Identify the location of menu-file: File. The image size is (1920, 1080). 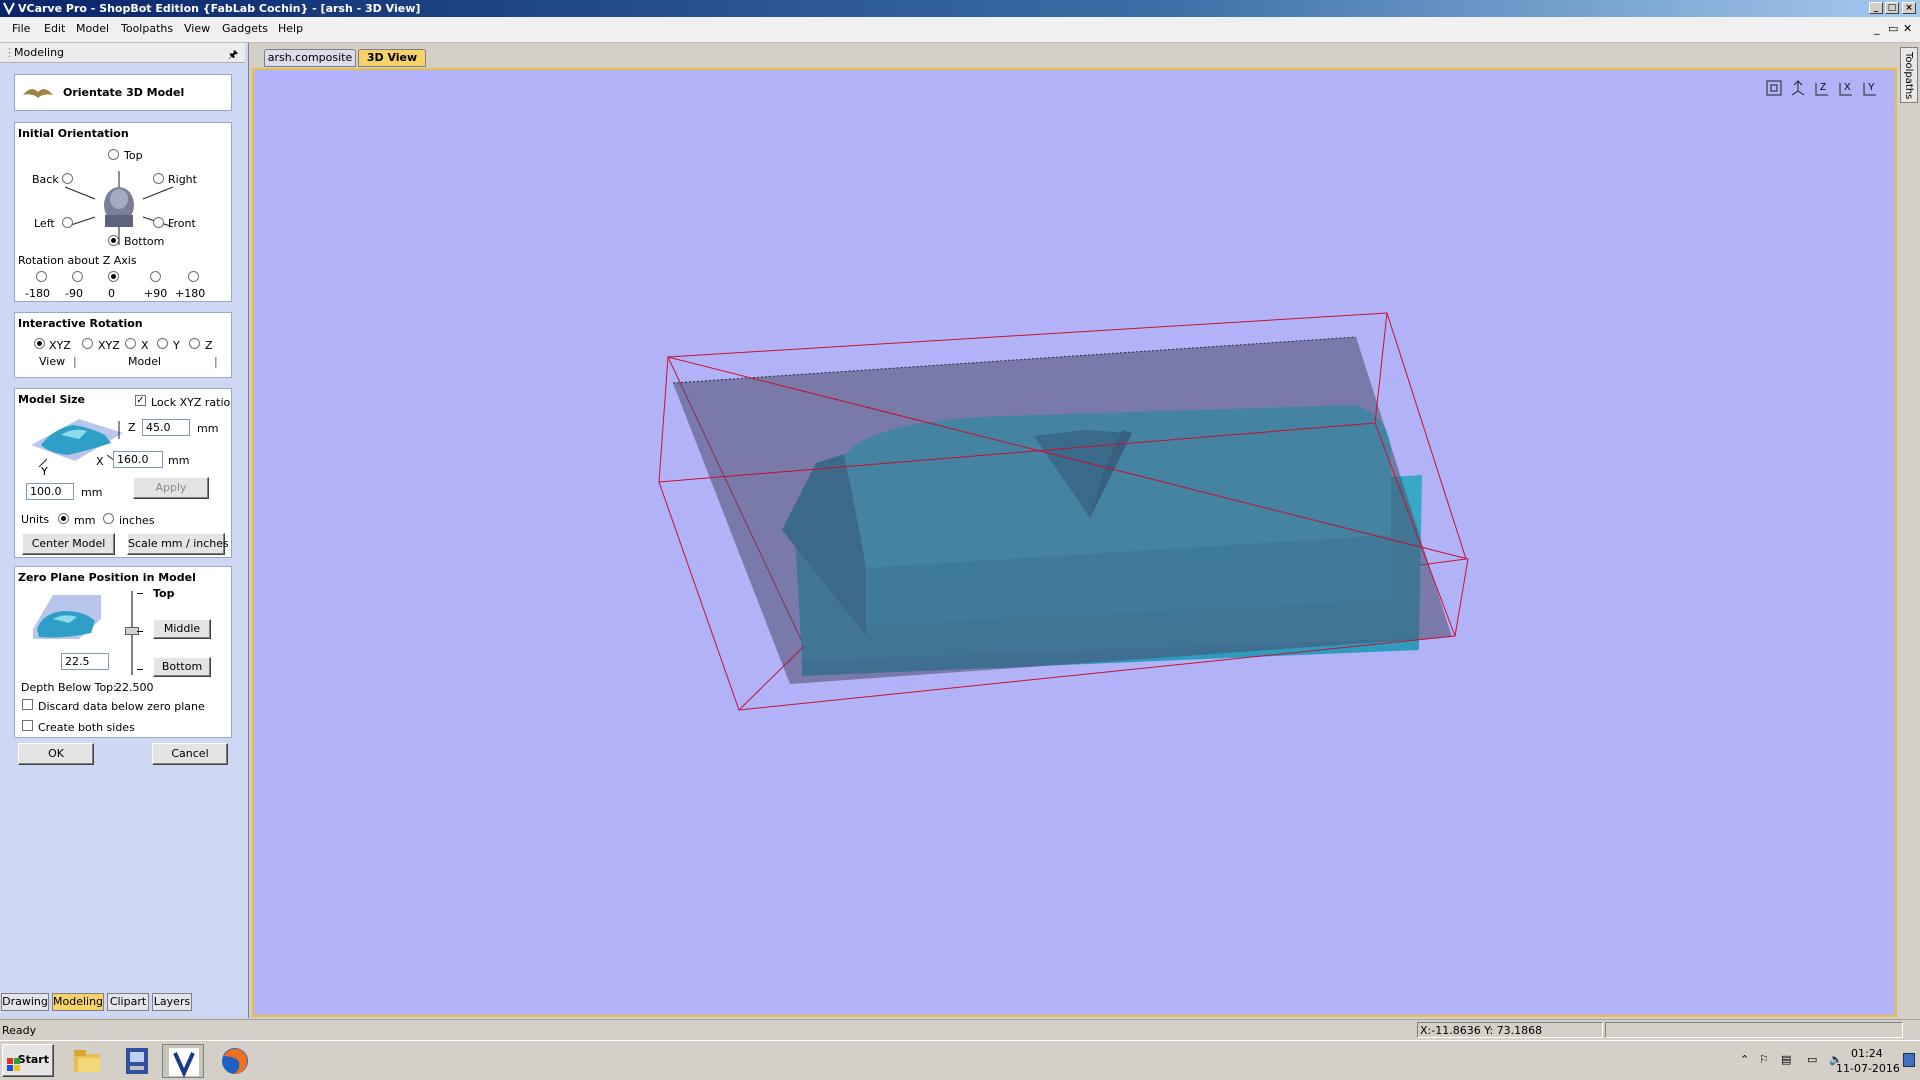
(21, 28).